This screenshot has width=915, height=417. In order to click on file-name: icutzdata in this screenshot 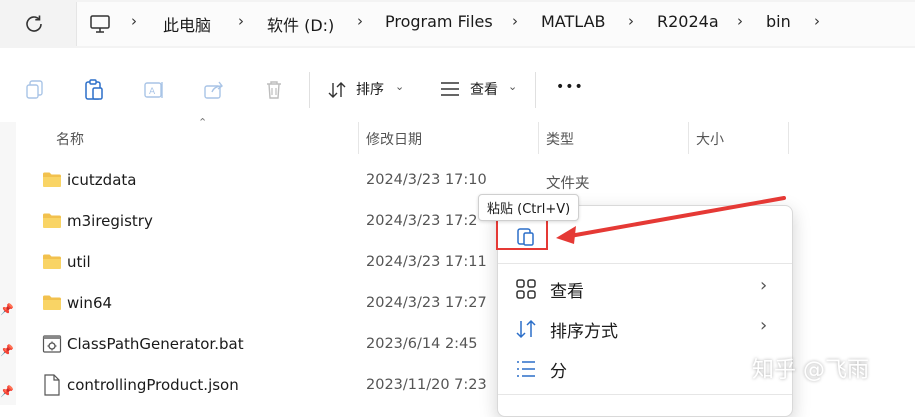, I will do `click(102, 180)`.